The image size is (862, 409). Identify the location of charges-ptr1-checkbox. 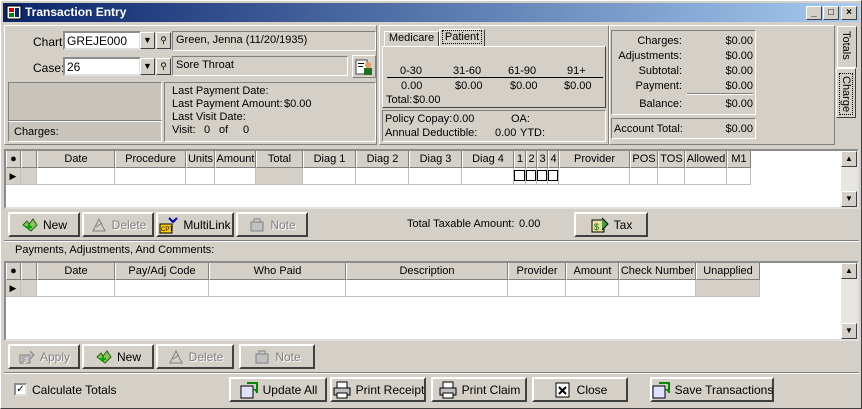
(519, 175).